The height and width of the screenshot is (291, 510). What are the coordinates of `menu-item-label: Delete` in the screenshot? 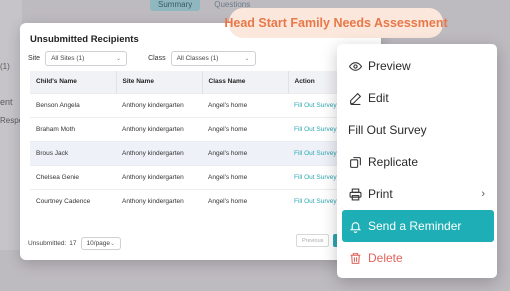 It's located at (385, 258).